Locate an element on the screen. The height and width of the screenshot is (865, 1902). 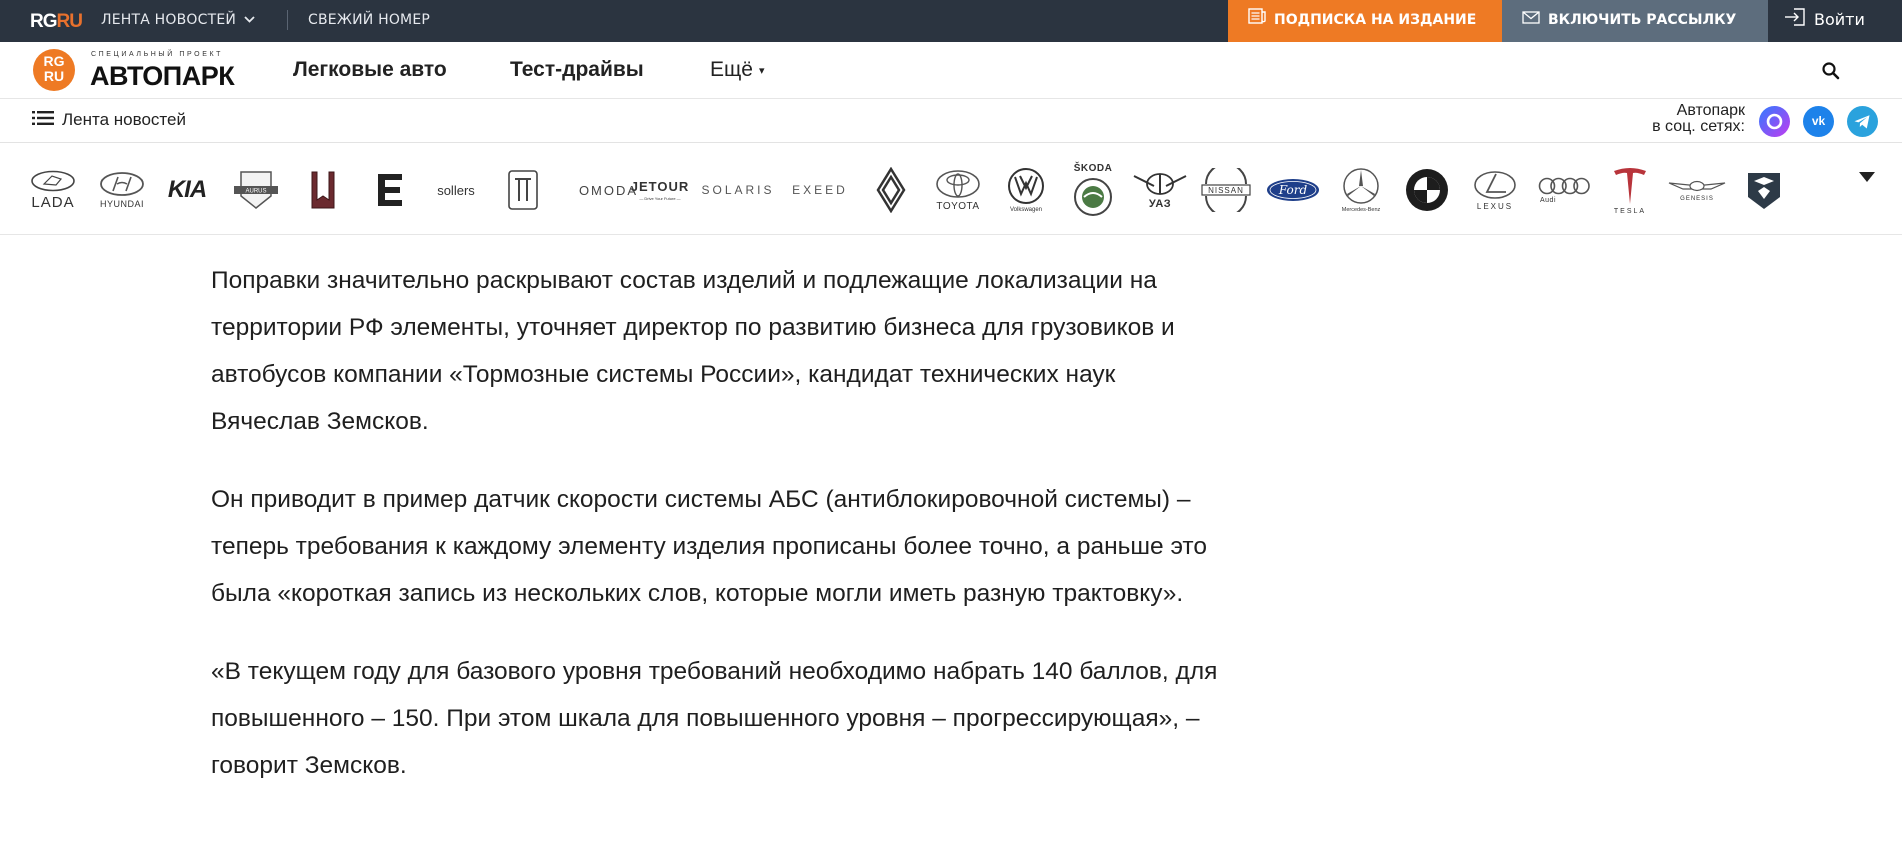
sub-header: Лента новостей Автопарк в соц. сетях: vk is located at coordinates (951, 121).